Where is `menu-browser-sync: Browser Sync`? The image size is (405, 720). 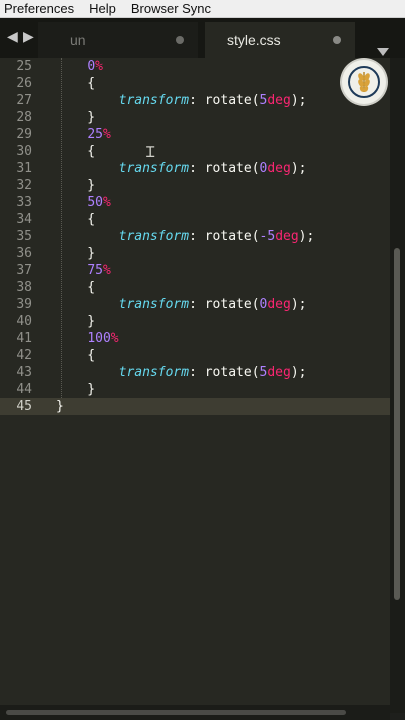
menu-browser-sync: Browser Sync is located at coordinates (171, 8).